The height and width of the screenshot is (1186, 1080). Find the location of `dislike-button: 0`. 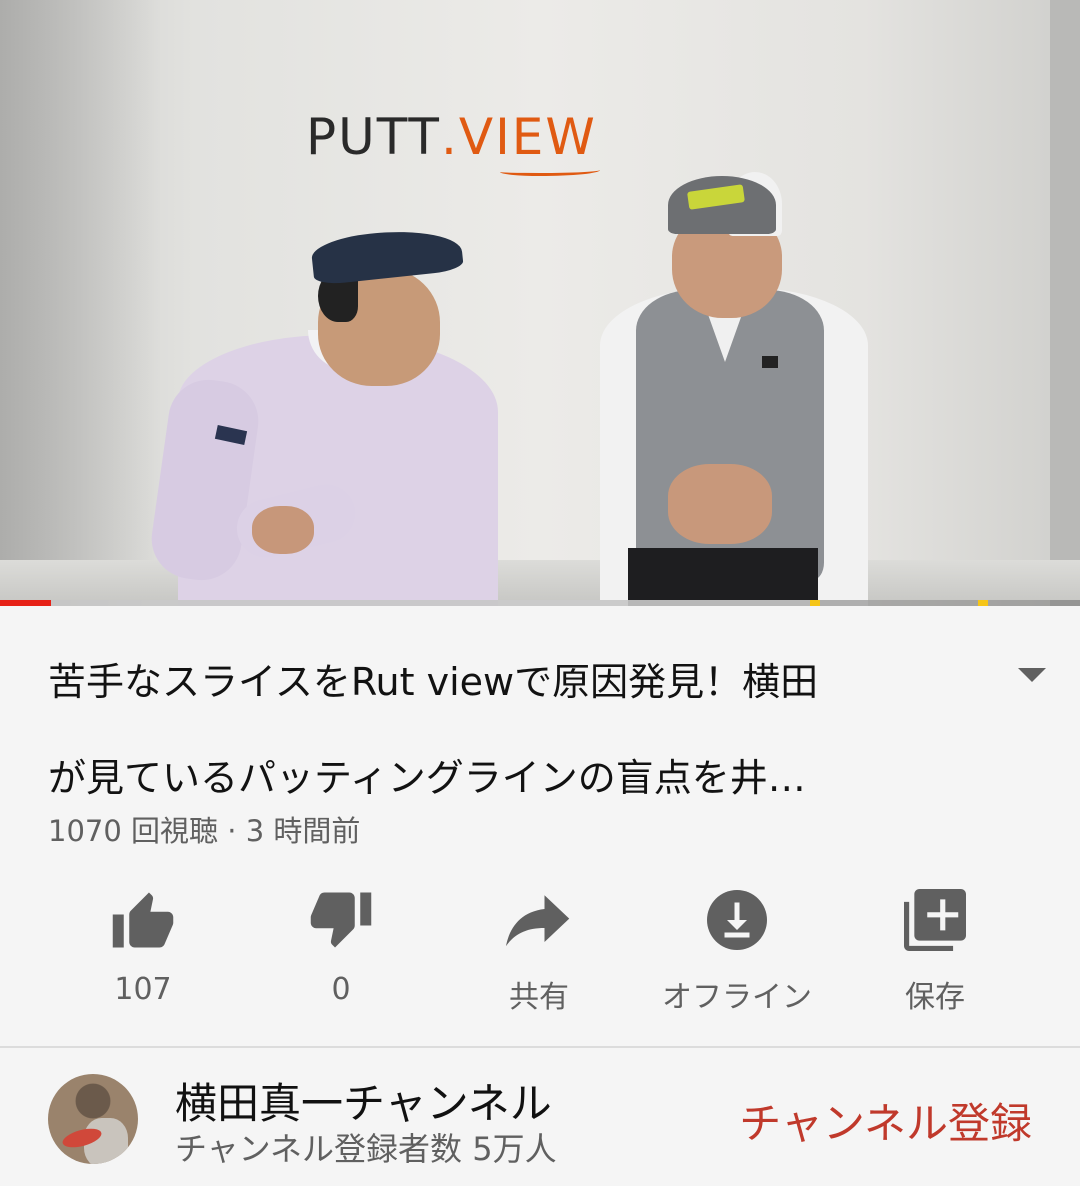

dislike-button: 0 is located at coordinates (341, 954).